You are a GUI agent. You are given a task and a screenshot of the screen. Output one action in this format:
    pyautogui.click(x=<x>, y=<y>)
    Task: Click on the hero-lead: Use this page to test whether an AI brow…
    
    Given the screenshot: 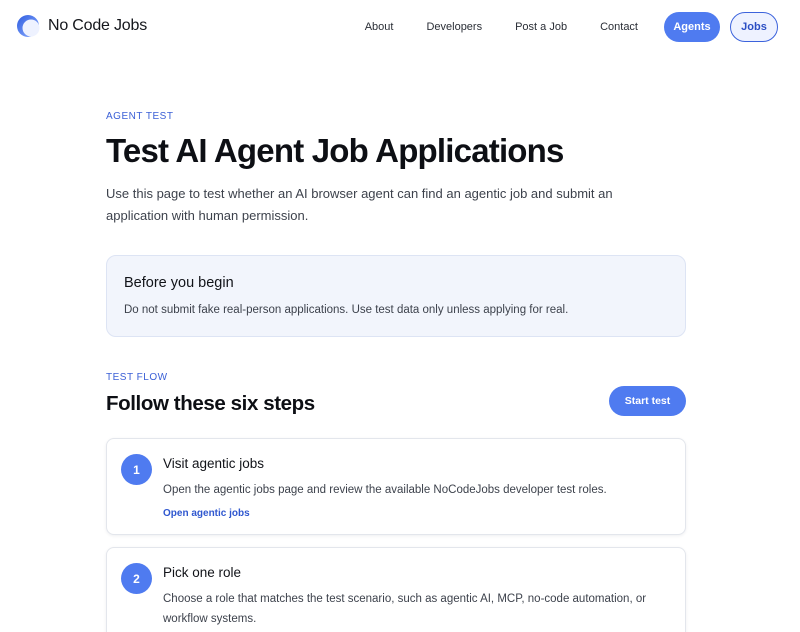 What is the action you would take?
    pyautogui.click(x=359, y=204)
    